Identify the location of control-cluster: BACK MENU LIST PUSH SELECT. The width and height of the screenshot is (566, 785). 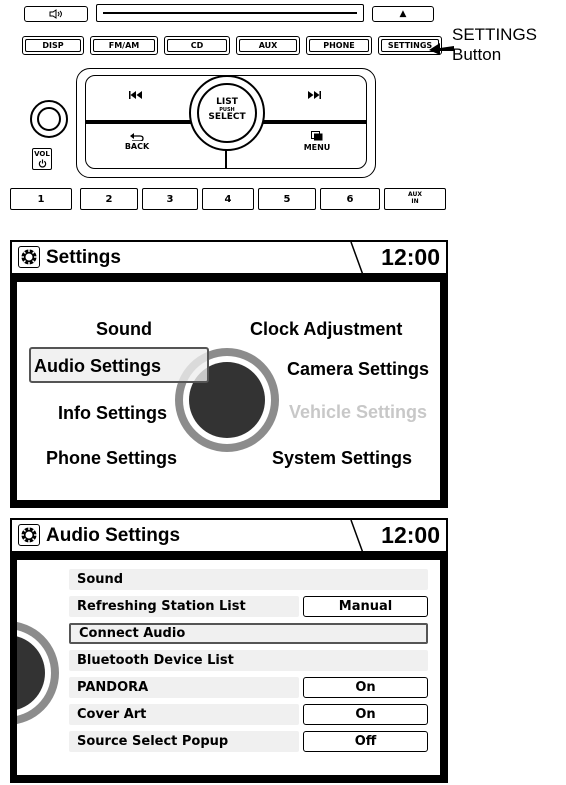
(226, 123).